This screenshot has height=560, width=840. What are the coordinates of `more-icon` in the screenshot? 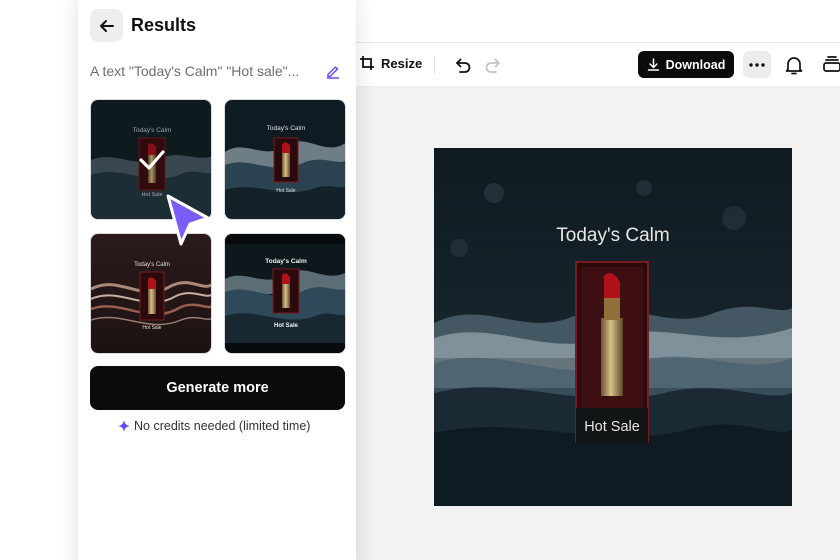 It's located at (757, 64).